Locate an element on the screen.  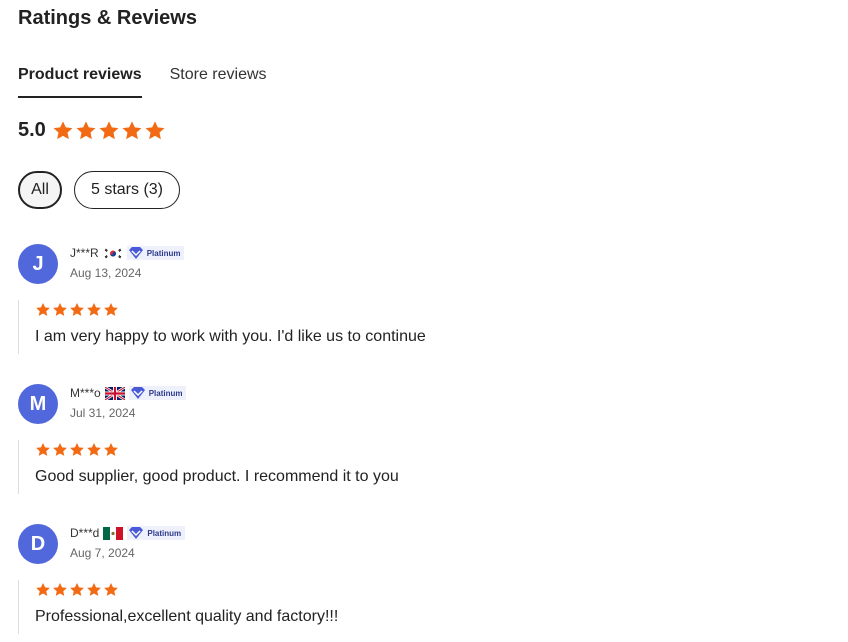
review-date: Aug 13, 2024 is located at coordinates (106, 273).